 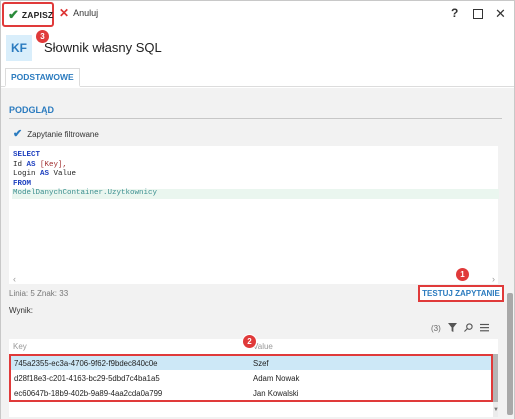 What do you see at coordinates (261, 363) in the screenshot?
I see `cell-value: Szef` at bounding box center [261, 363].